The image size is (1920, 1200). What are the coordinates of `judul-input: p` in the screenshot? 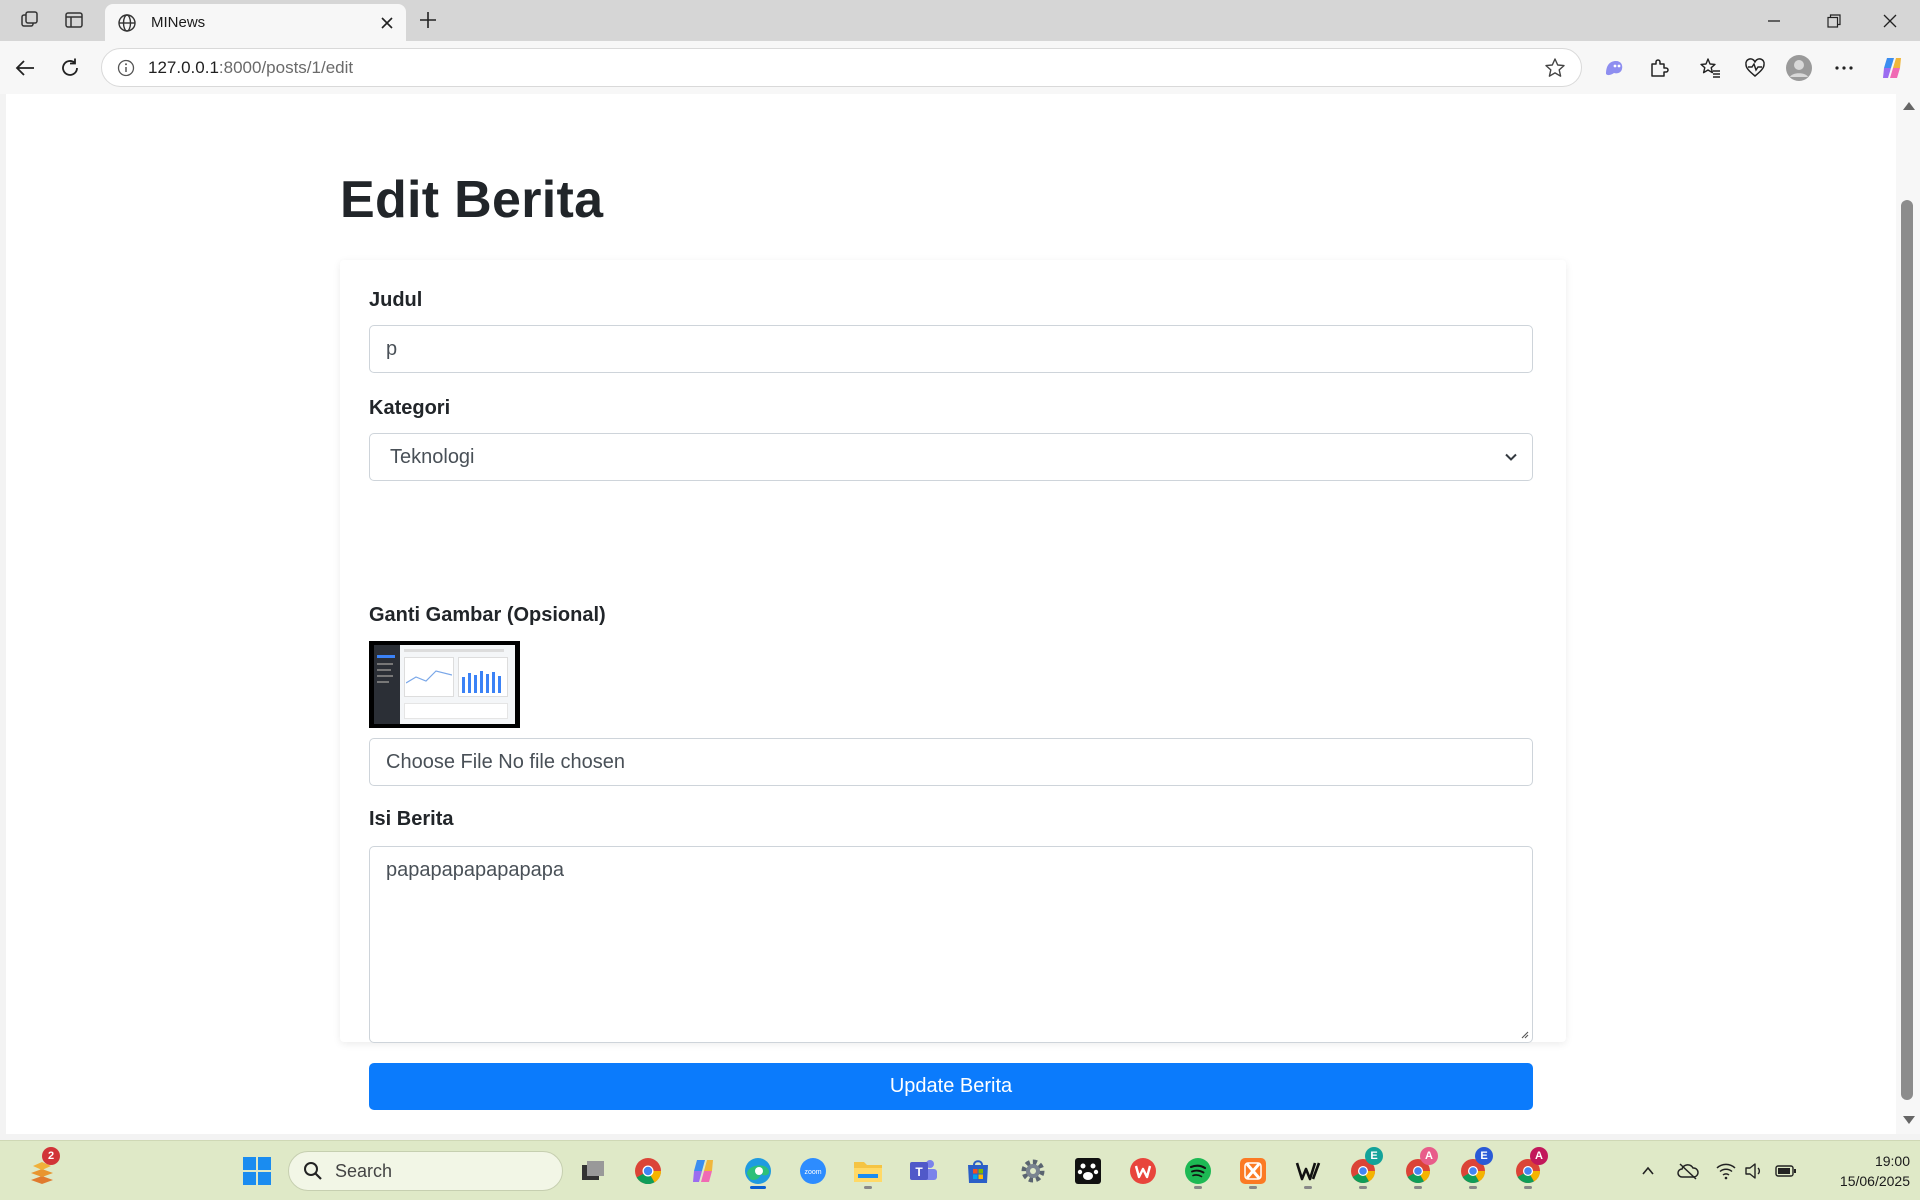 It's located at (951, 349).